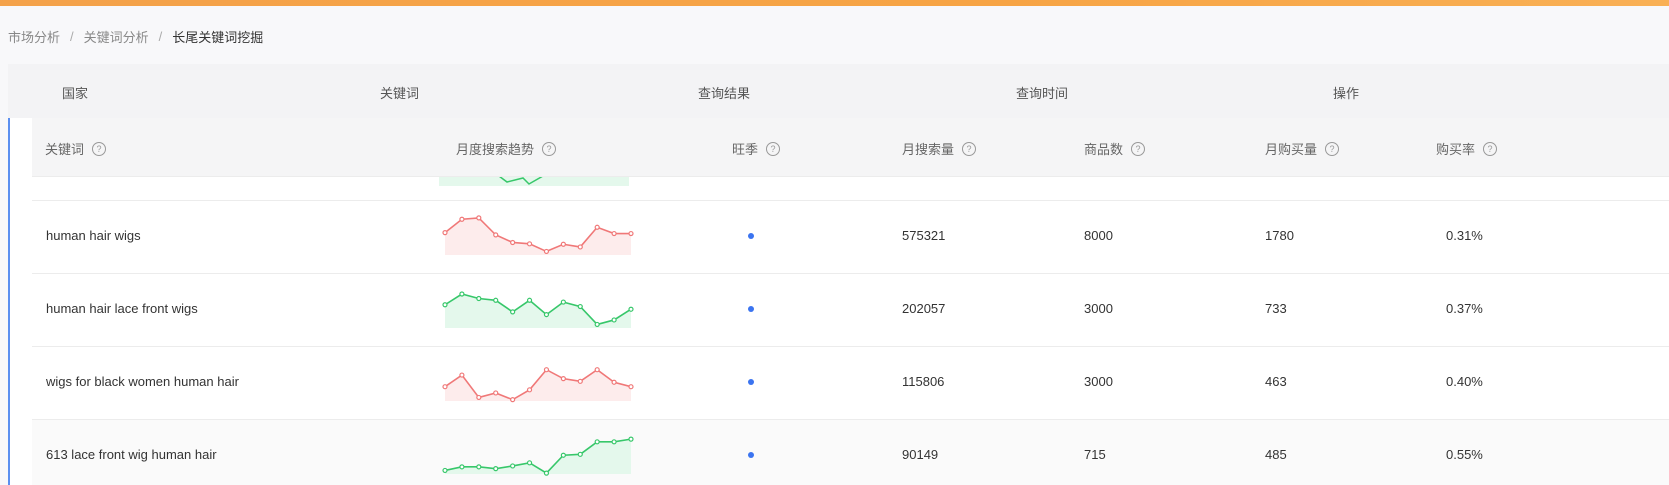  Describe the element at coordinates (122, 308) in the screenshot. I see `keyword-cell: human hair lace front wigs` at that location.